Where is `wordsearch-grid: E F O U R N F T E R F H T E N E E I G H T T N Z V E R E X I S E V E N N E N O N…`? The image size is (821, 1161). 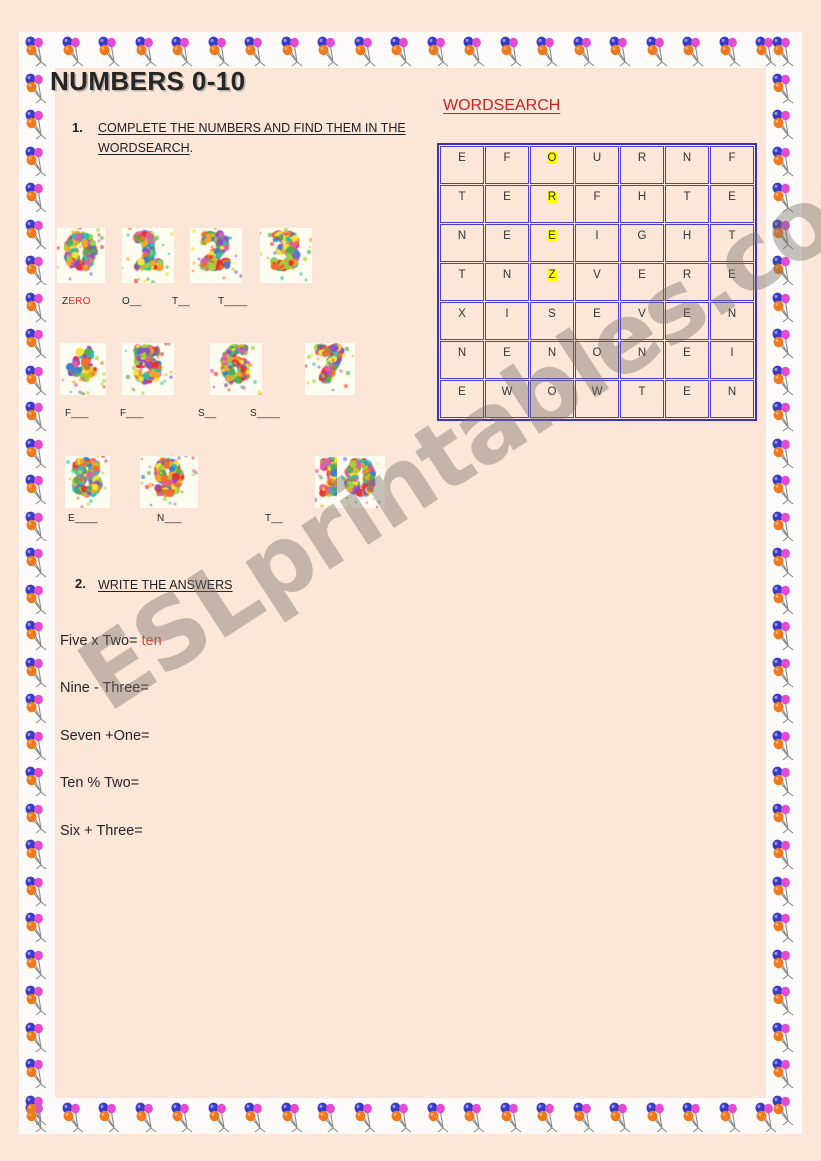 wordsearch-grid: E F O U R N F T E R F H T E N E E I G H T T N Z V E R E X I S E V E N N E N O N… is located at coordinates (597, 282).